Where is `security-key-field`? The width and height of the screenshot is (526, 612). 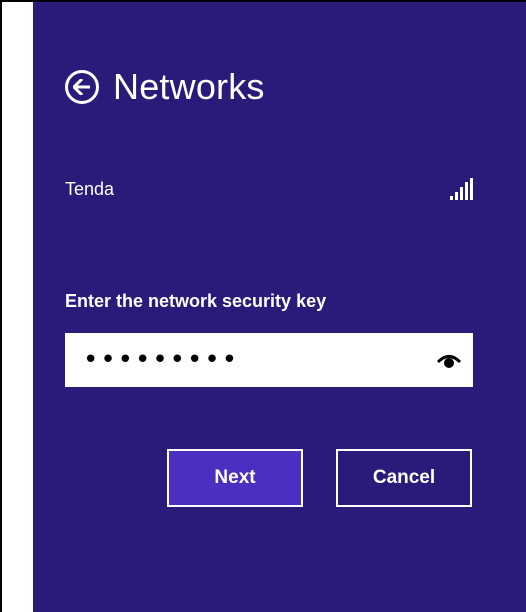
security-key-field is located at coordinates (269, 360).